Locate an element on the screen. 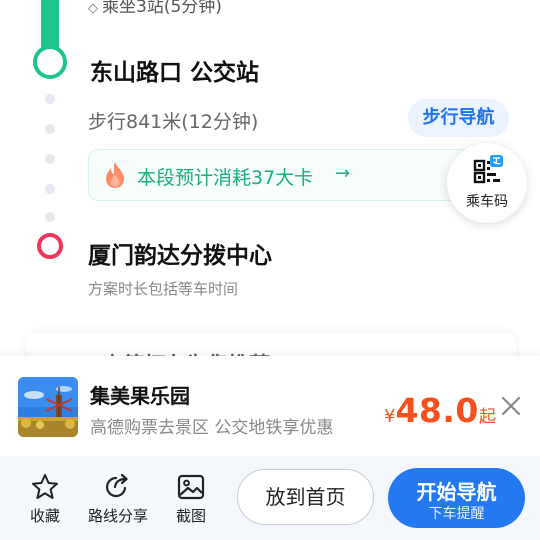 Image resolution: width=540 pixels, height=540 pixels. destination-name: 厦门韵达分拨中心 is located at coordinates (180, 253).